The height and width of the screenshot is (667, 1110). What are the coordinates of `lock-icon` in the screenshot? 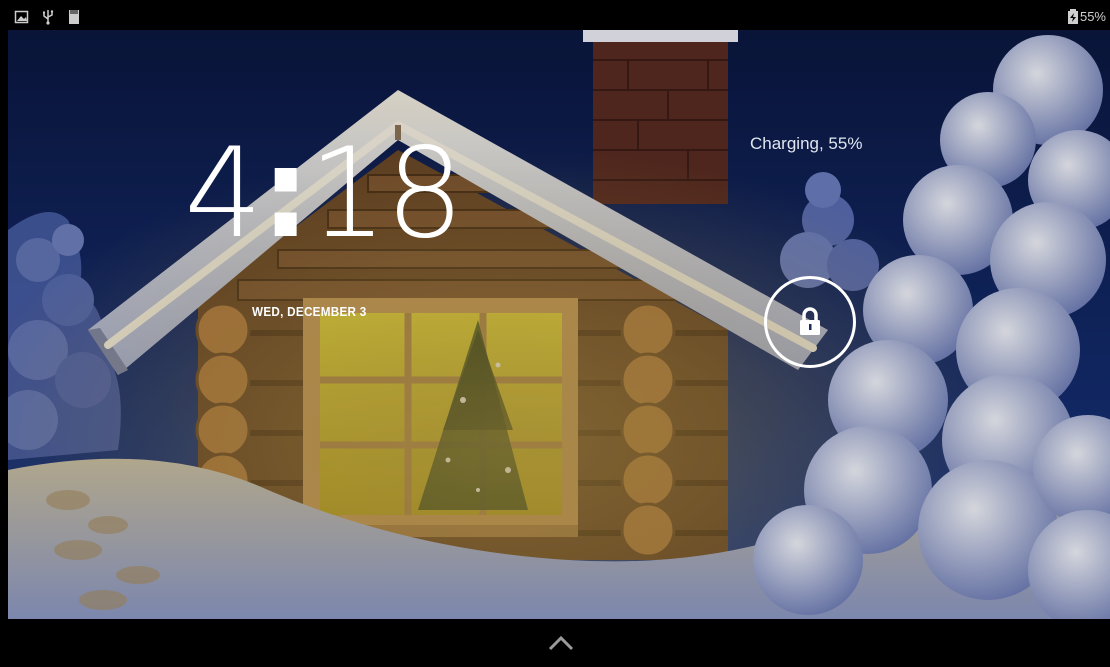 It's located at (810, 321).